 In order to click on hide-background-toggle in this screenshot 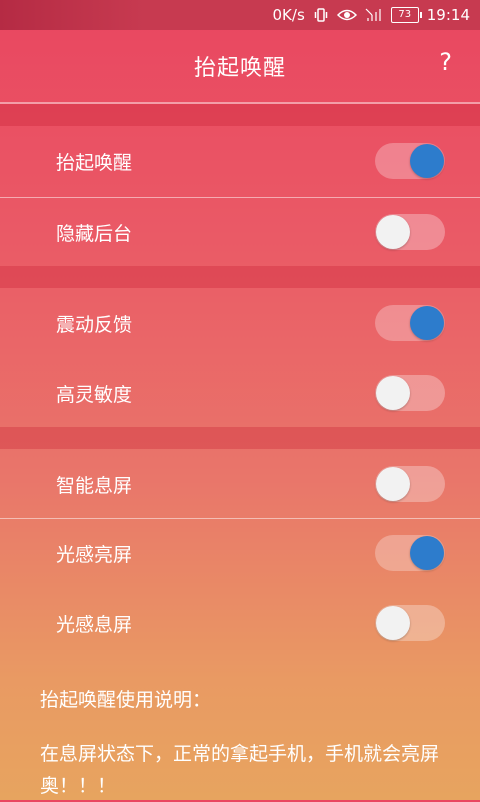, I will do `click(410, 232)`.